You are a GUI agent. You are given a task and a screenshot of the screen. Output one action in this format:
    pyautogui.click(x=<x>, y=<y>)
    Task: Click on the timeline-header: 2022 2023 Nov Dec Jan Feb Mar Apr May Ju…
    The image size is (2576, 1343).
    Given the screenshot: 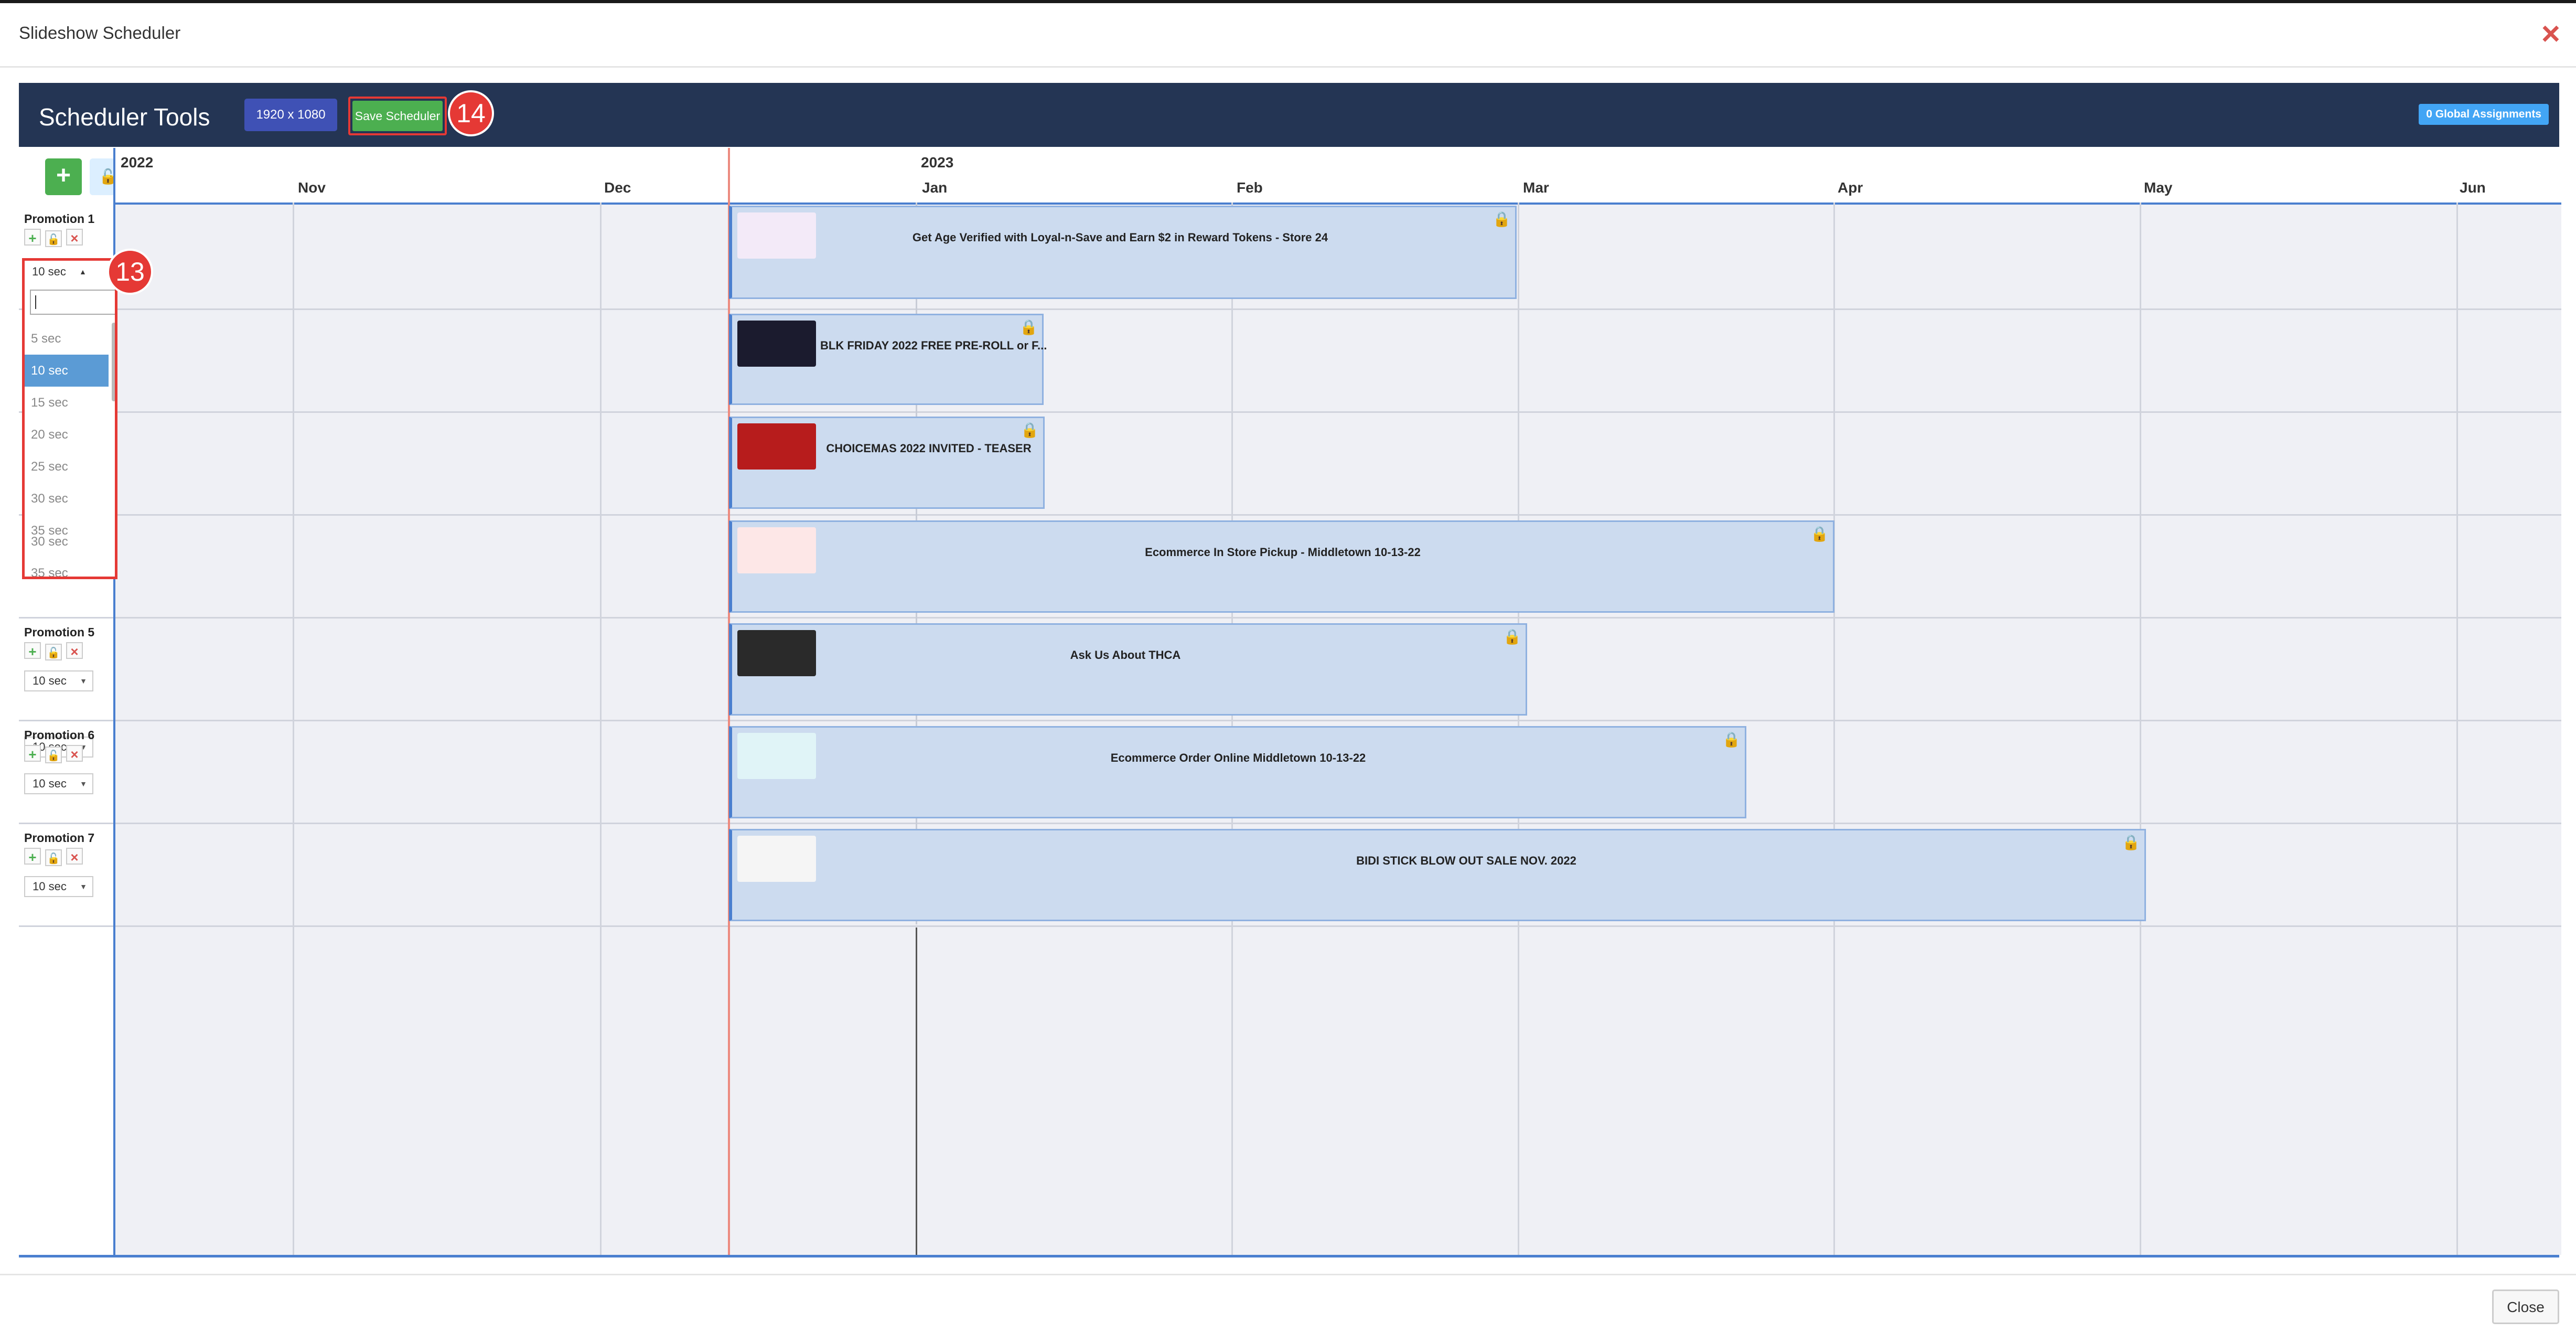 What is the action you would take?
    pyautogui.click(x=1338, y=177)
    